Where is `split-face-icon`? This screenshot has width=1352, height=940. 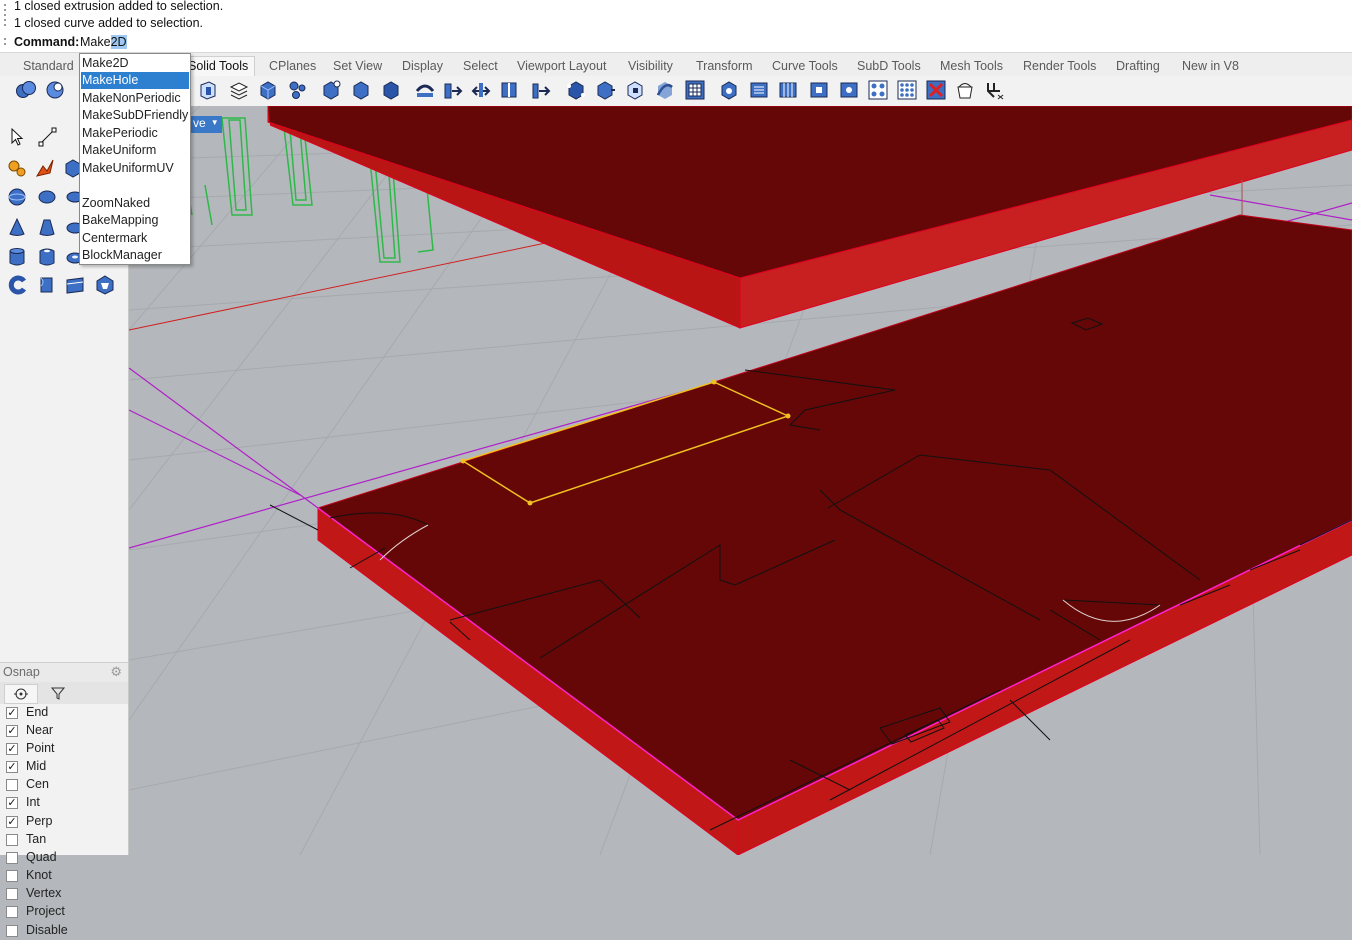 split-face-icon is located at coordinates (509, 90).